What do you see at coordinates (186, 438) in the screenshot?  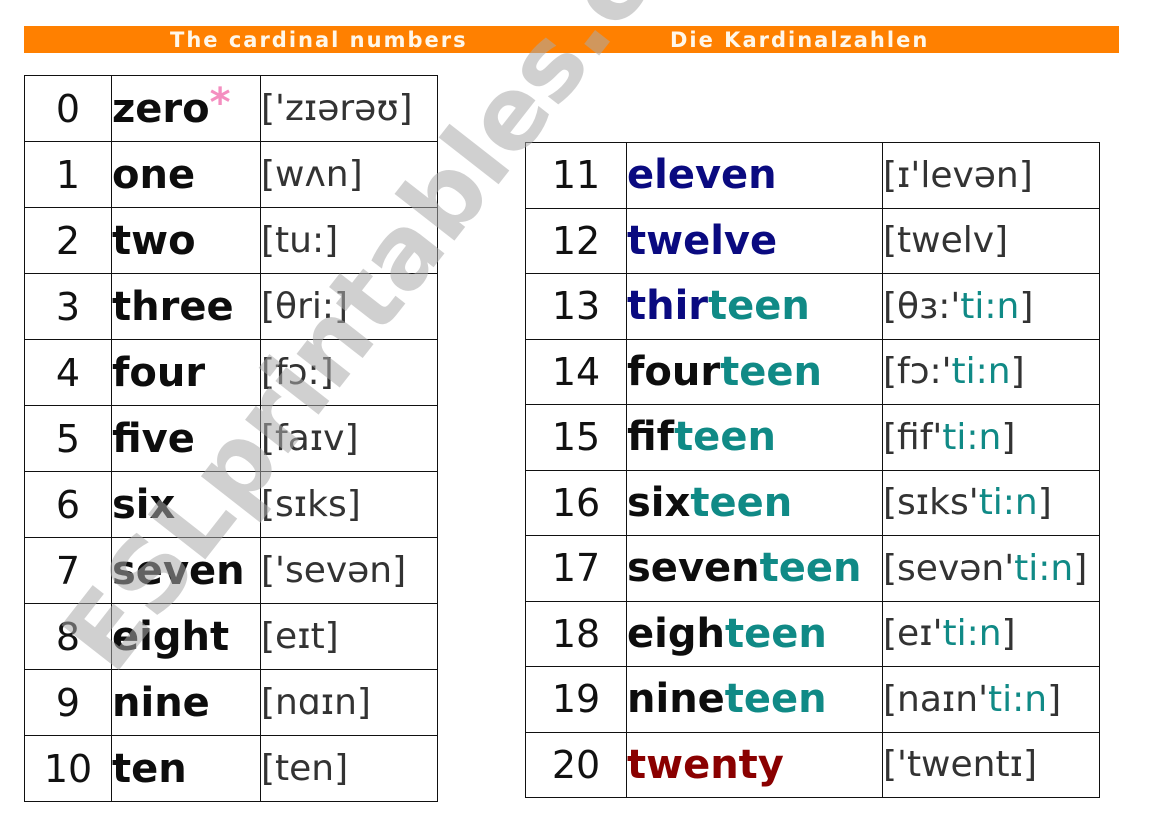 I see `word-cell: five` at bounding box center [186, 438].